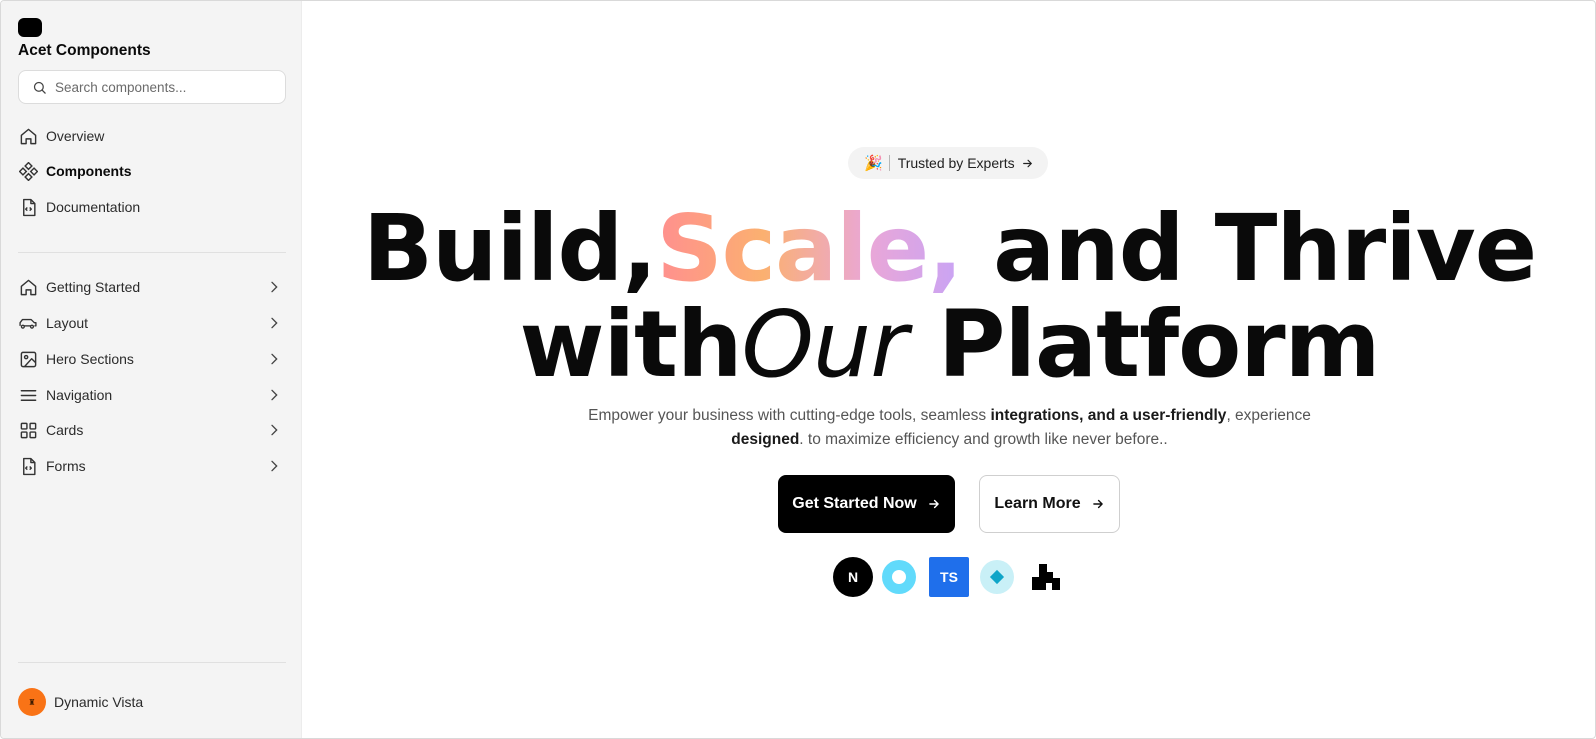 The image size is (1596, 739). What do you see at coordinates (84, 50) in the screenshot?
I see `brand-name: Acet Components` at bounding box center [84, 50].